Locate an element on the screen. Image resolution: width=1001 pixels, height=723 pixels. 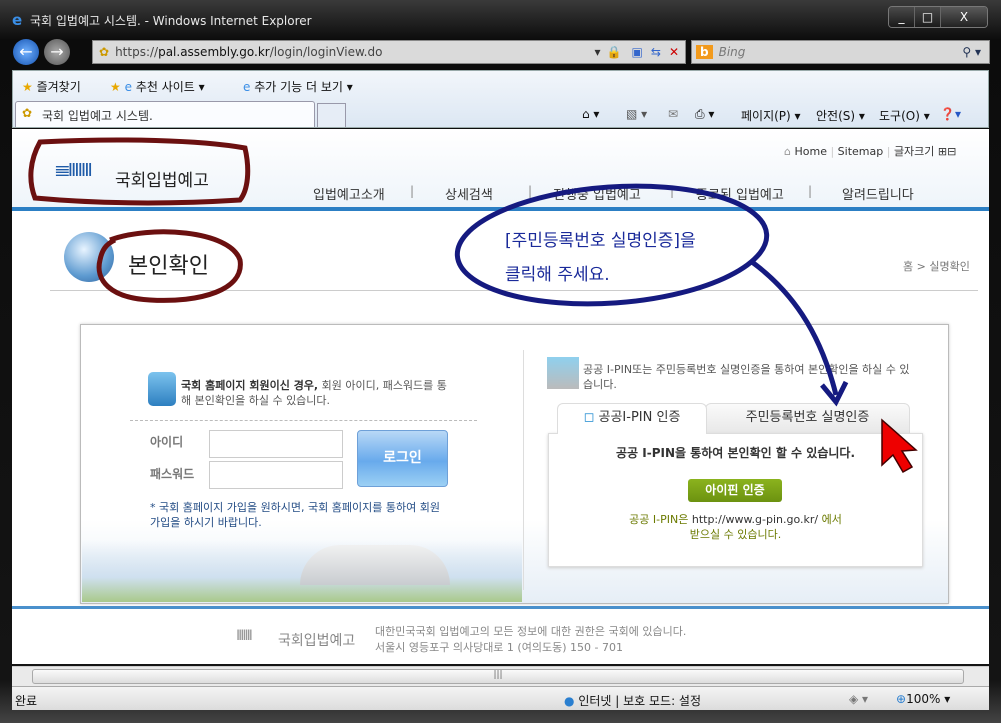
popup-settings-icon: ◈ ▾ is located at coordinates (858, 699).